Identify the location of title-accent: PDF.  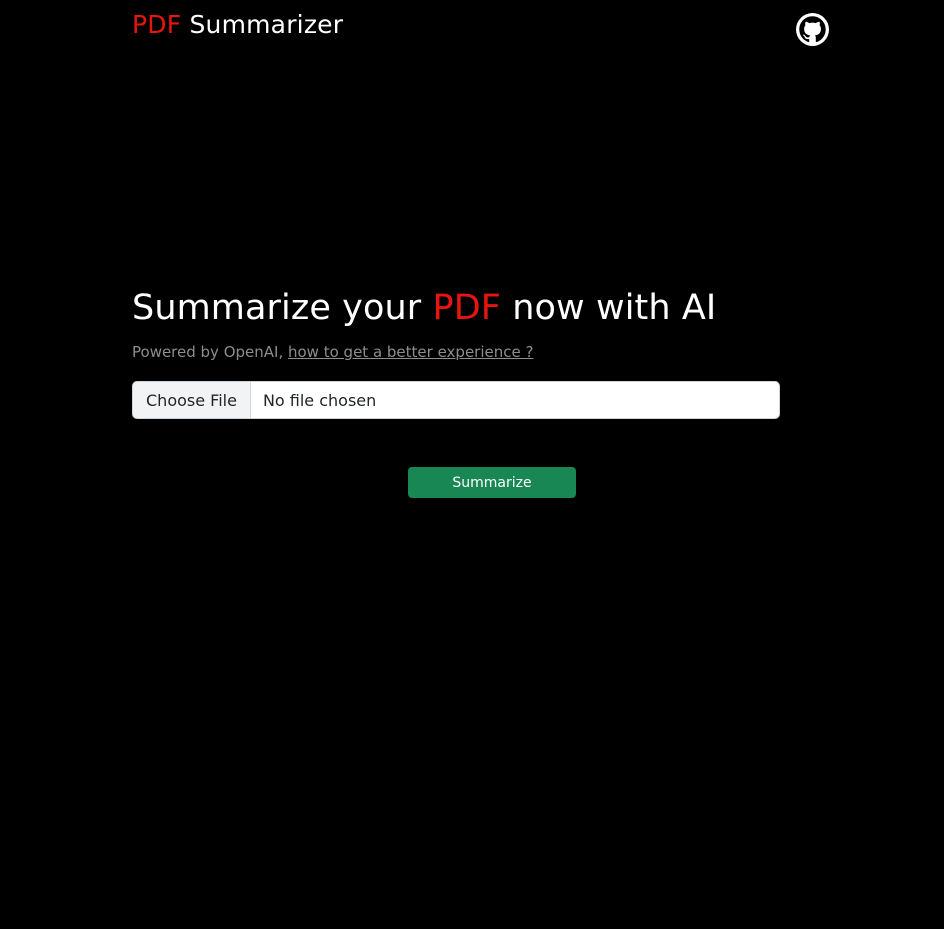
(467, 308).